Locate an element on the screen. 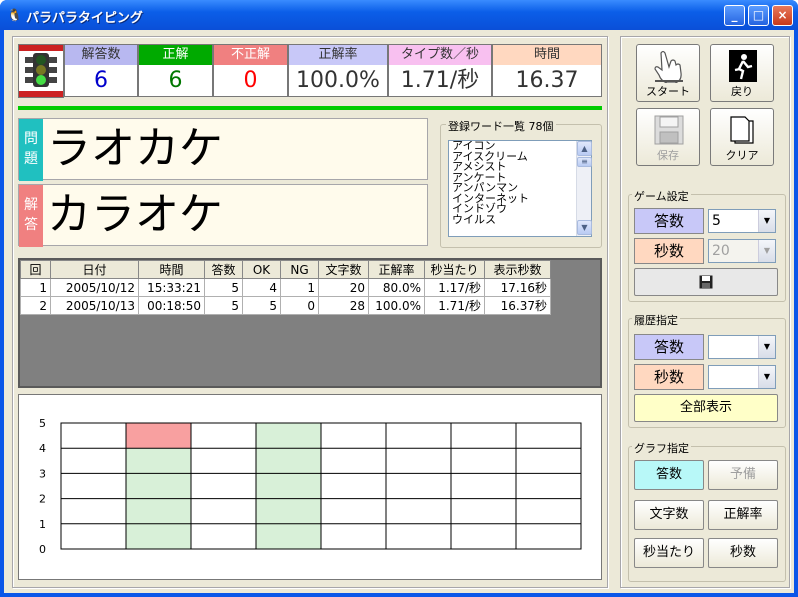  stat-value: 0 is located at coordinates (250, 80).